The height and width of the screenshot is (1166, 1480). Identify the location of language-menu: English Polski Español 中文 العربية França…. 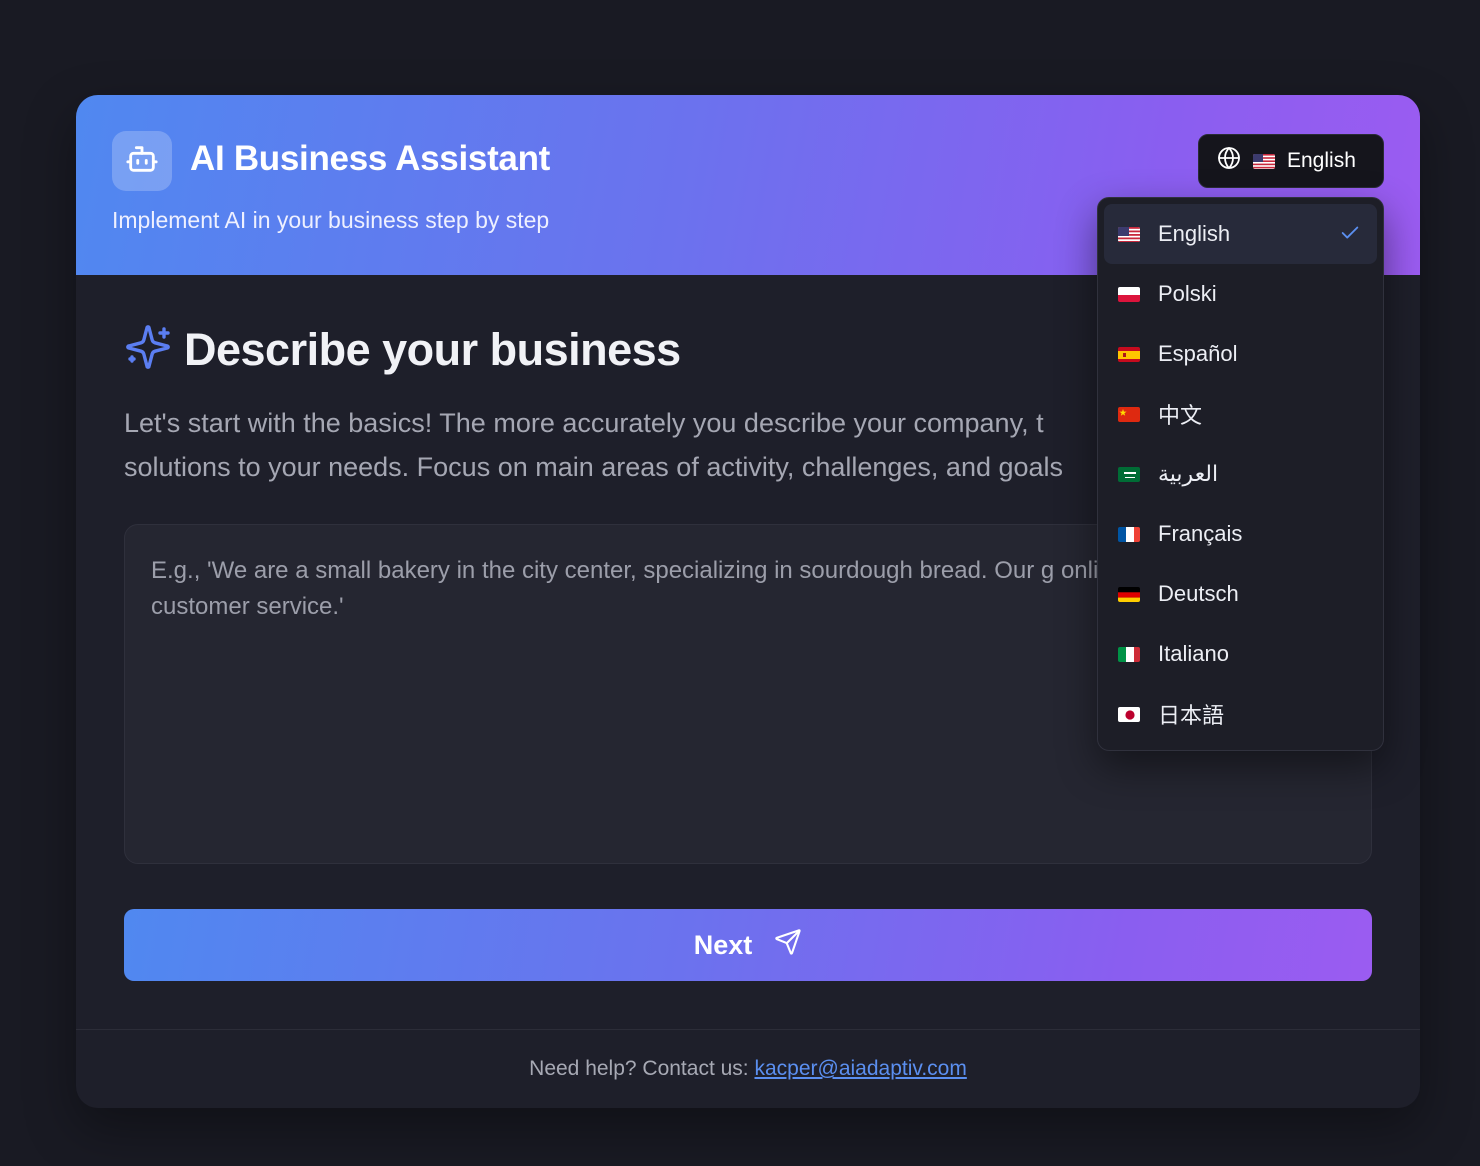
(1240, 474).